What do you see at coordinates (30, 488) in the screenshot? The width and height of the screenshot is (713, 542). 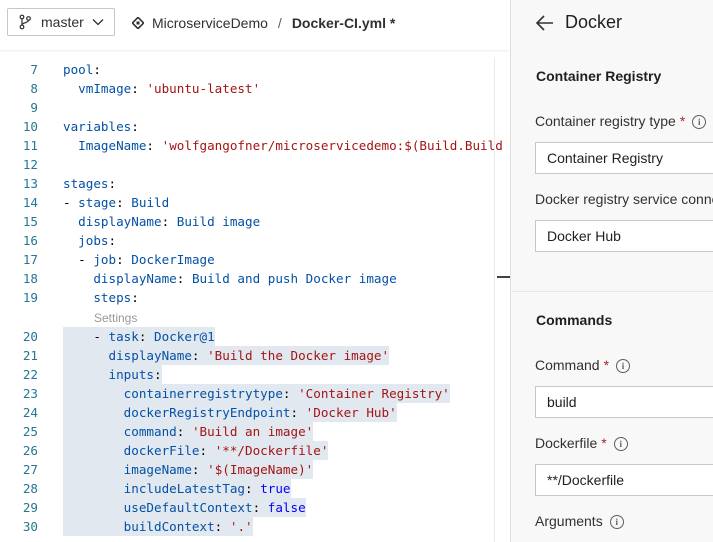 I see `line-number: 28` at bounding box center [30, 488].